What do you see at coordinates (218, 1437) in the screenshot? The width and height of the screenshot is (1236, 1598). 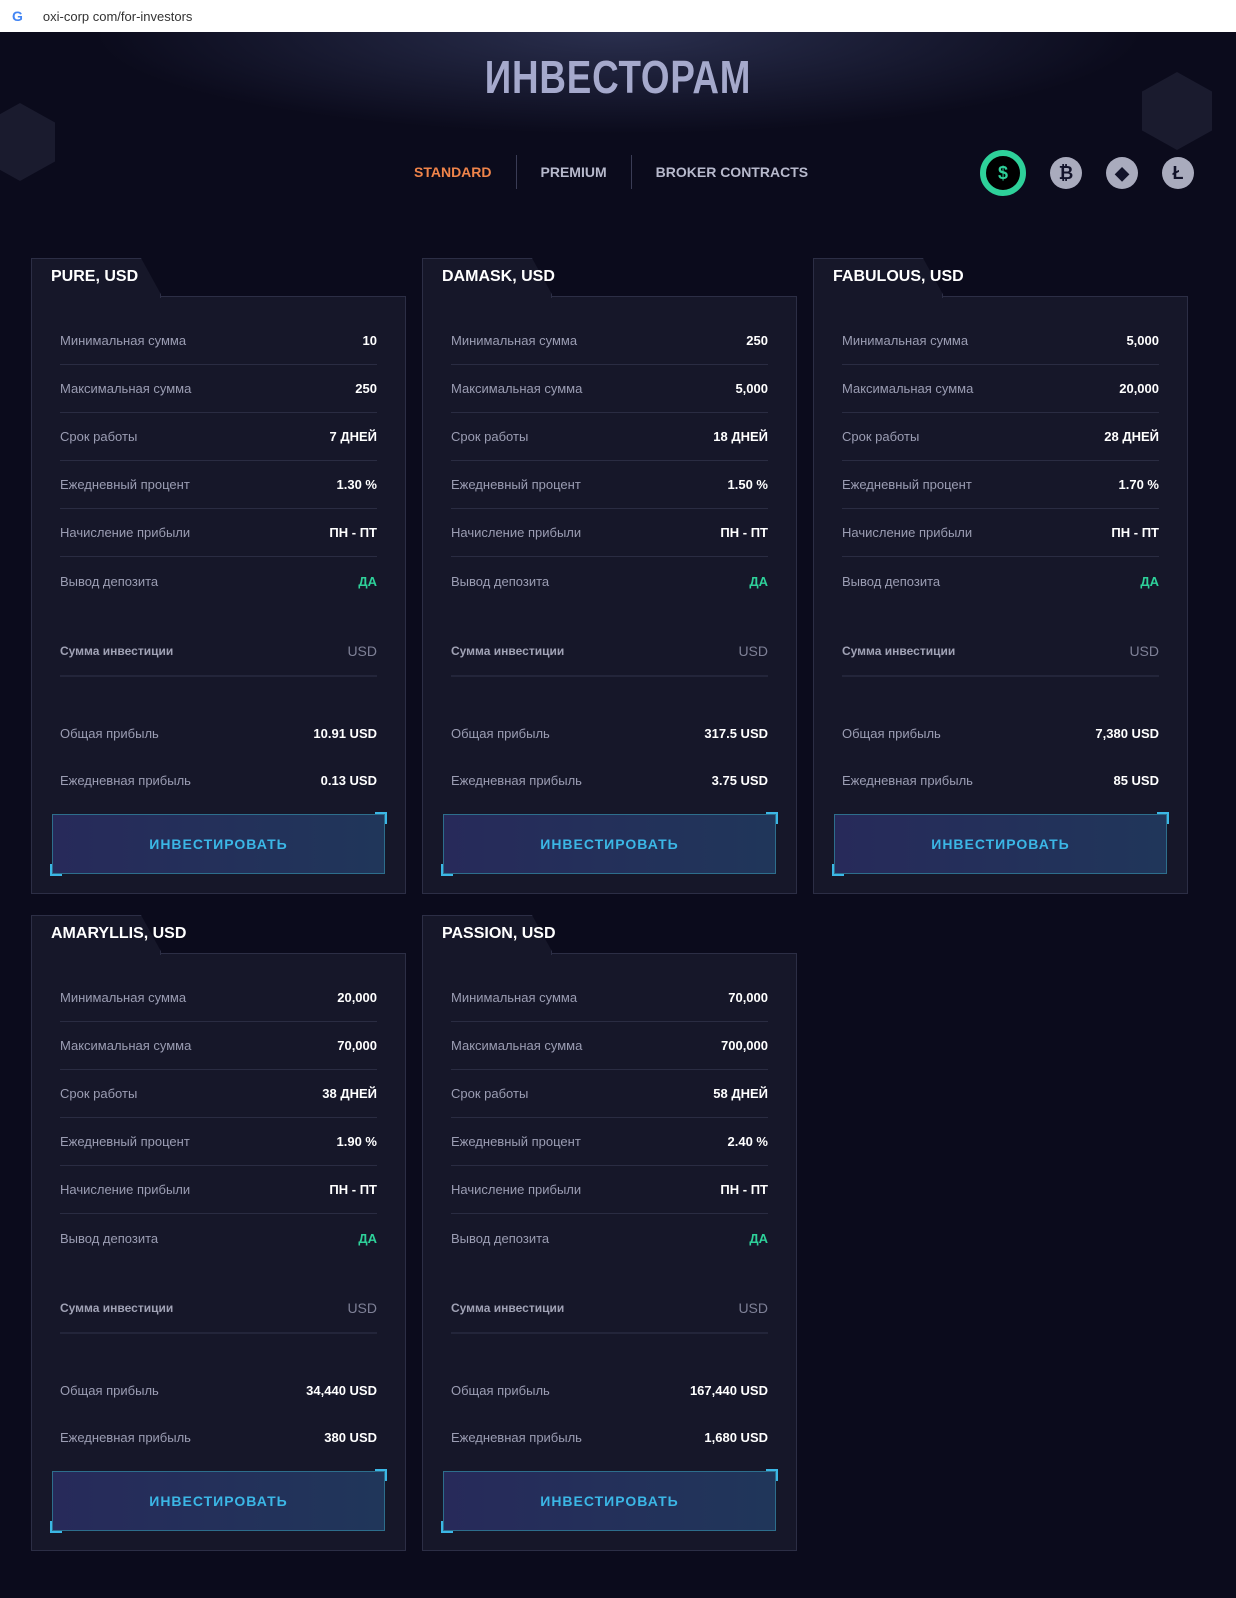 I see `daily-profit-row: Ежедневная прибыль 380 USD` at bounding box center [218, 1437].